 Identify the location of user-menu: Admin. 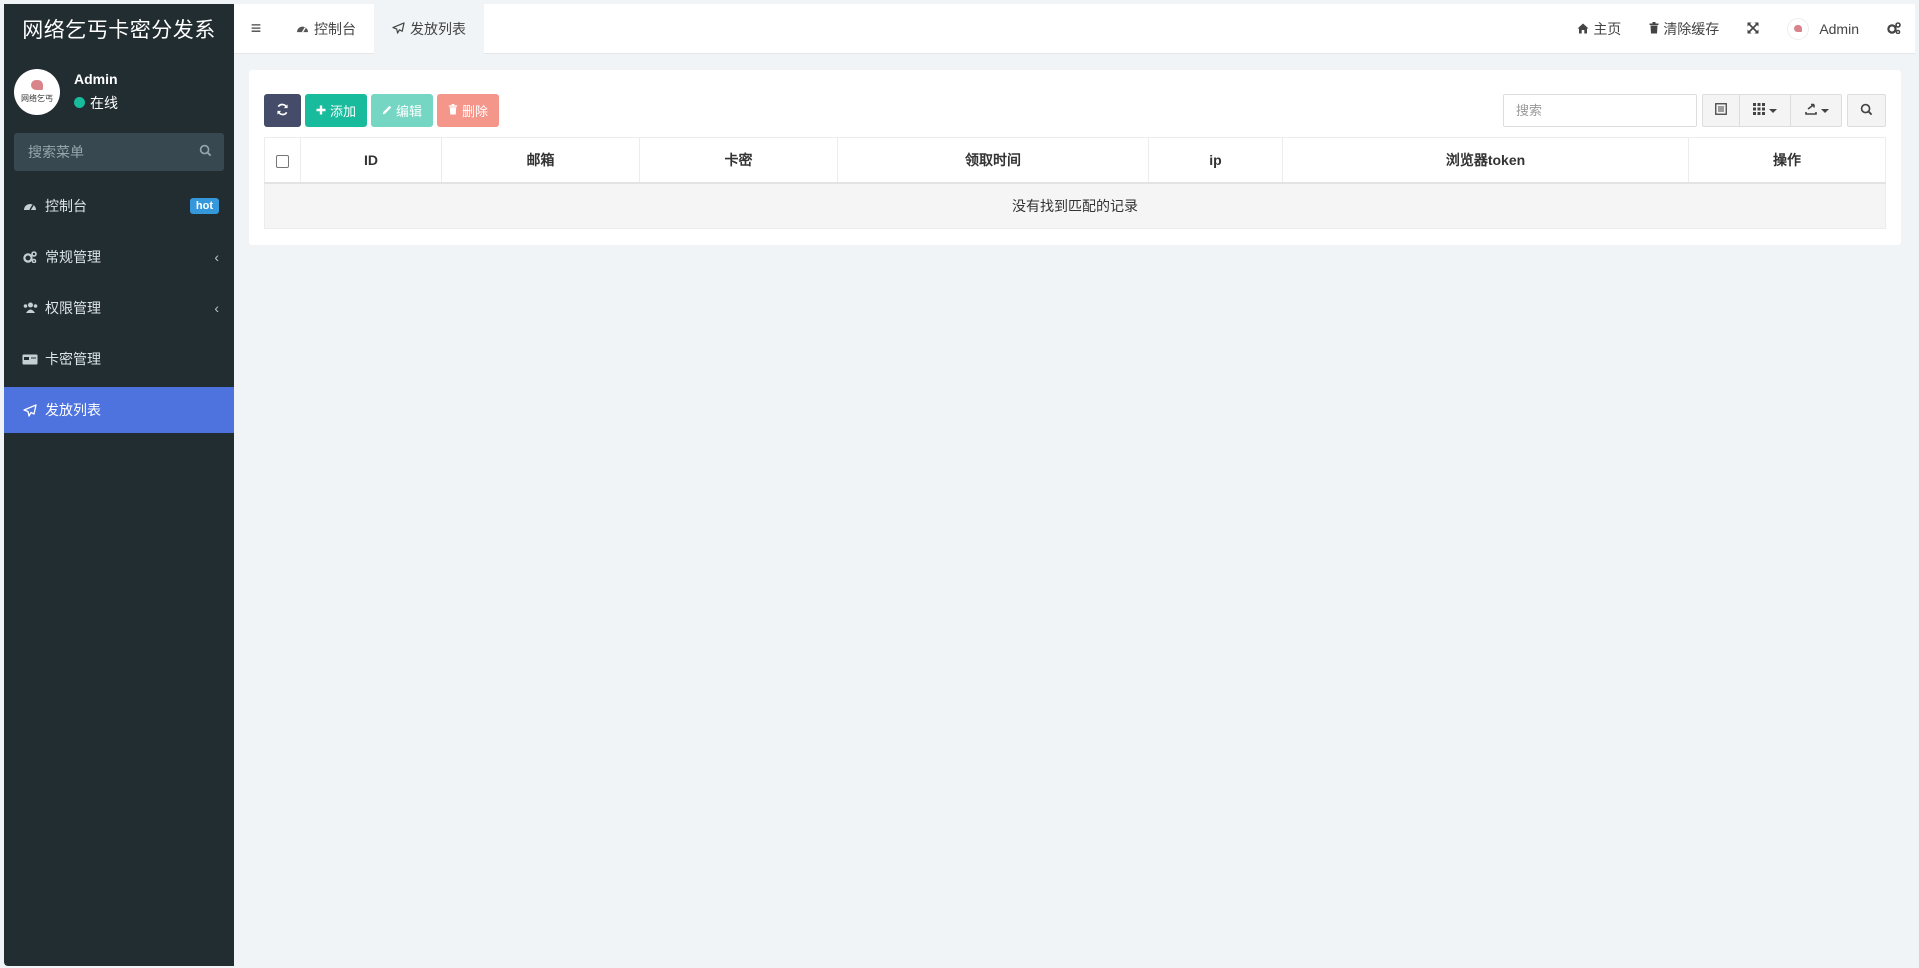
(1823, 29).